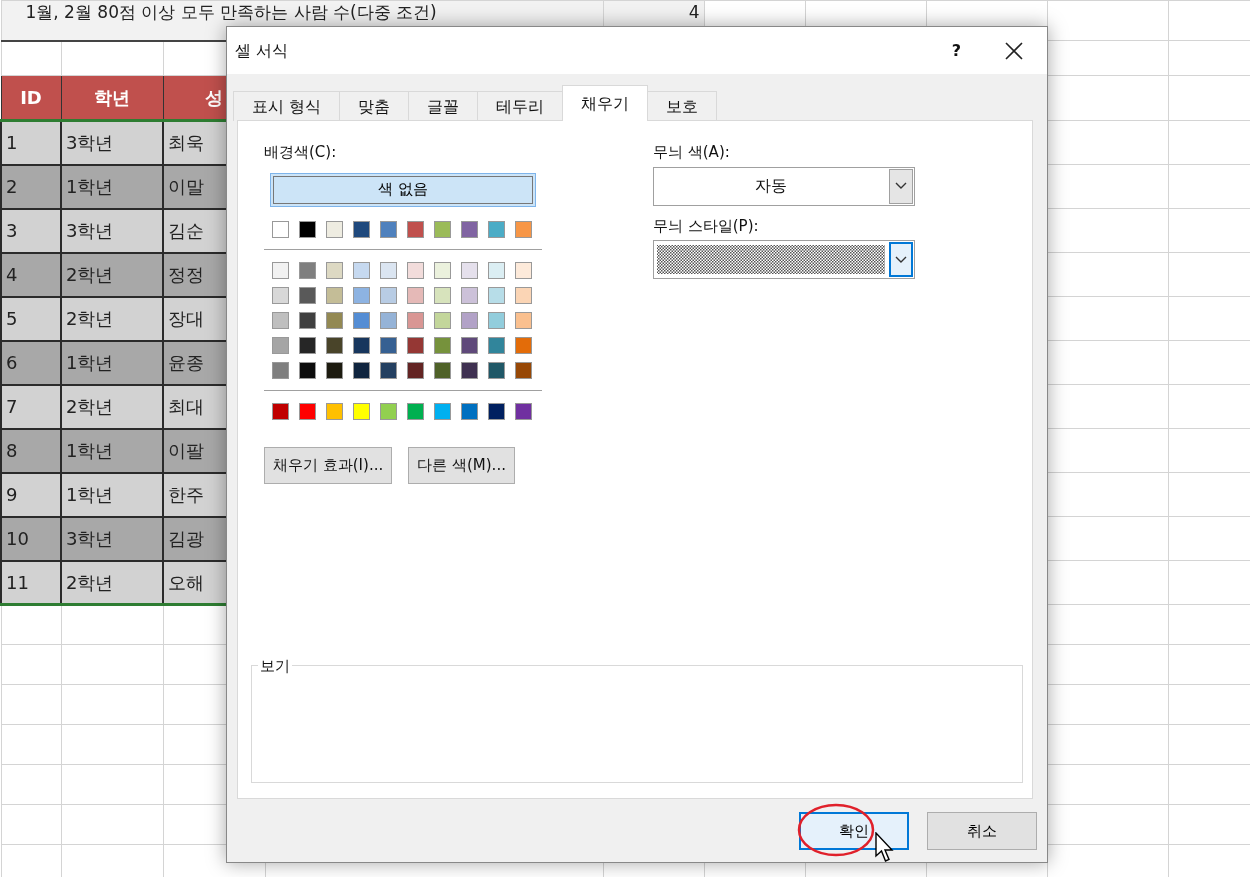 The image size is (1250, 877). What do you see at coordinates (186, 143) in the screenshot?
I see `table-cell: 최욱` at bounding box center [186, 143].